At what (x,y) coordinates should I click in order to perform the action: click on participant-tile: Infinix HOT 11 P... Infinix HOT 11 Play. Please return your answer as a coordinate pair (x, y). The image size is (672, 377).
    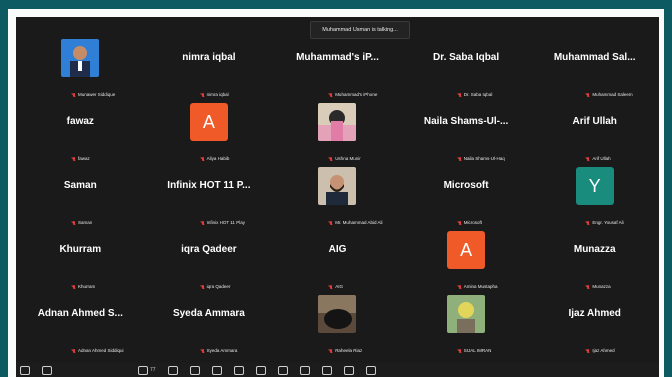
    Looking at the image, I should click on (209, 199).